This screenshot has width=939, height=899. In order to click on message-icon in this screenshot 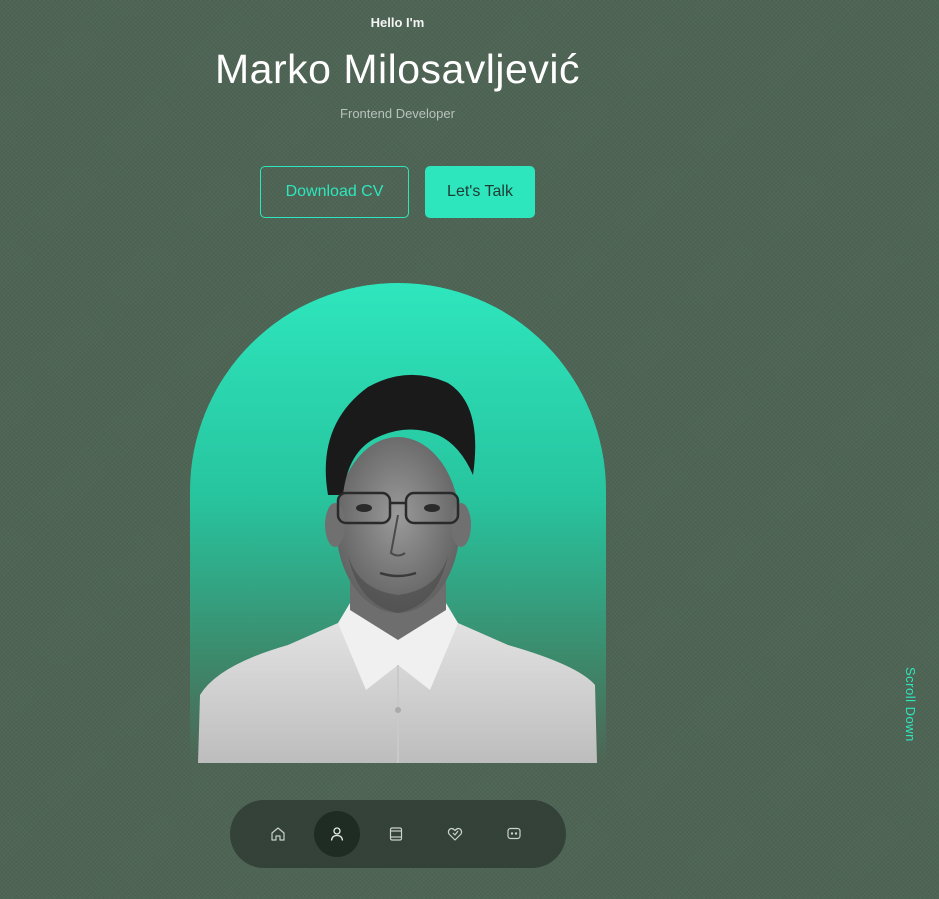, I will do `click(514, 833)`.